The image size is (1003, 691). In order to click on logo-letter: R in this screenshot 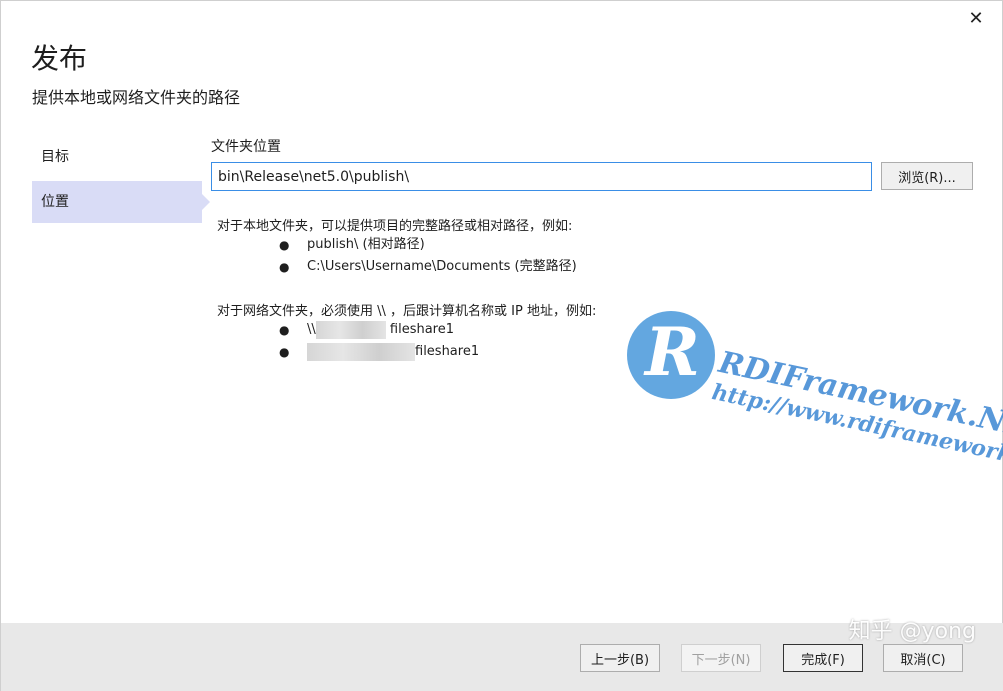, I will do `click(672, 352)`.